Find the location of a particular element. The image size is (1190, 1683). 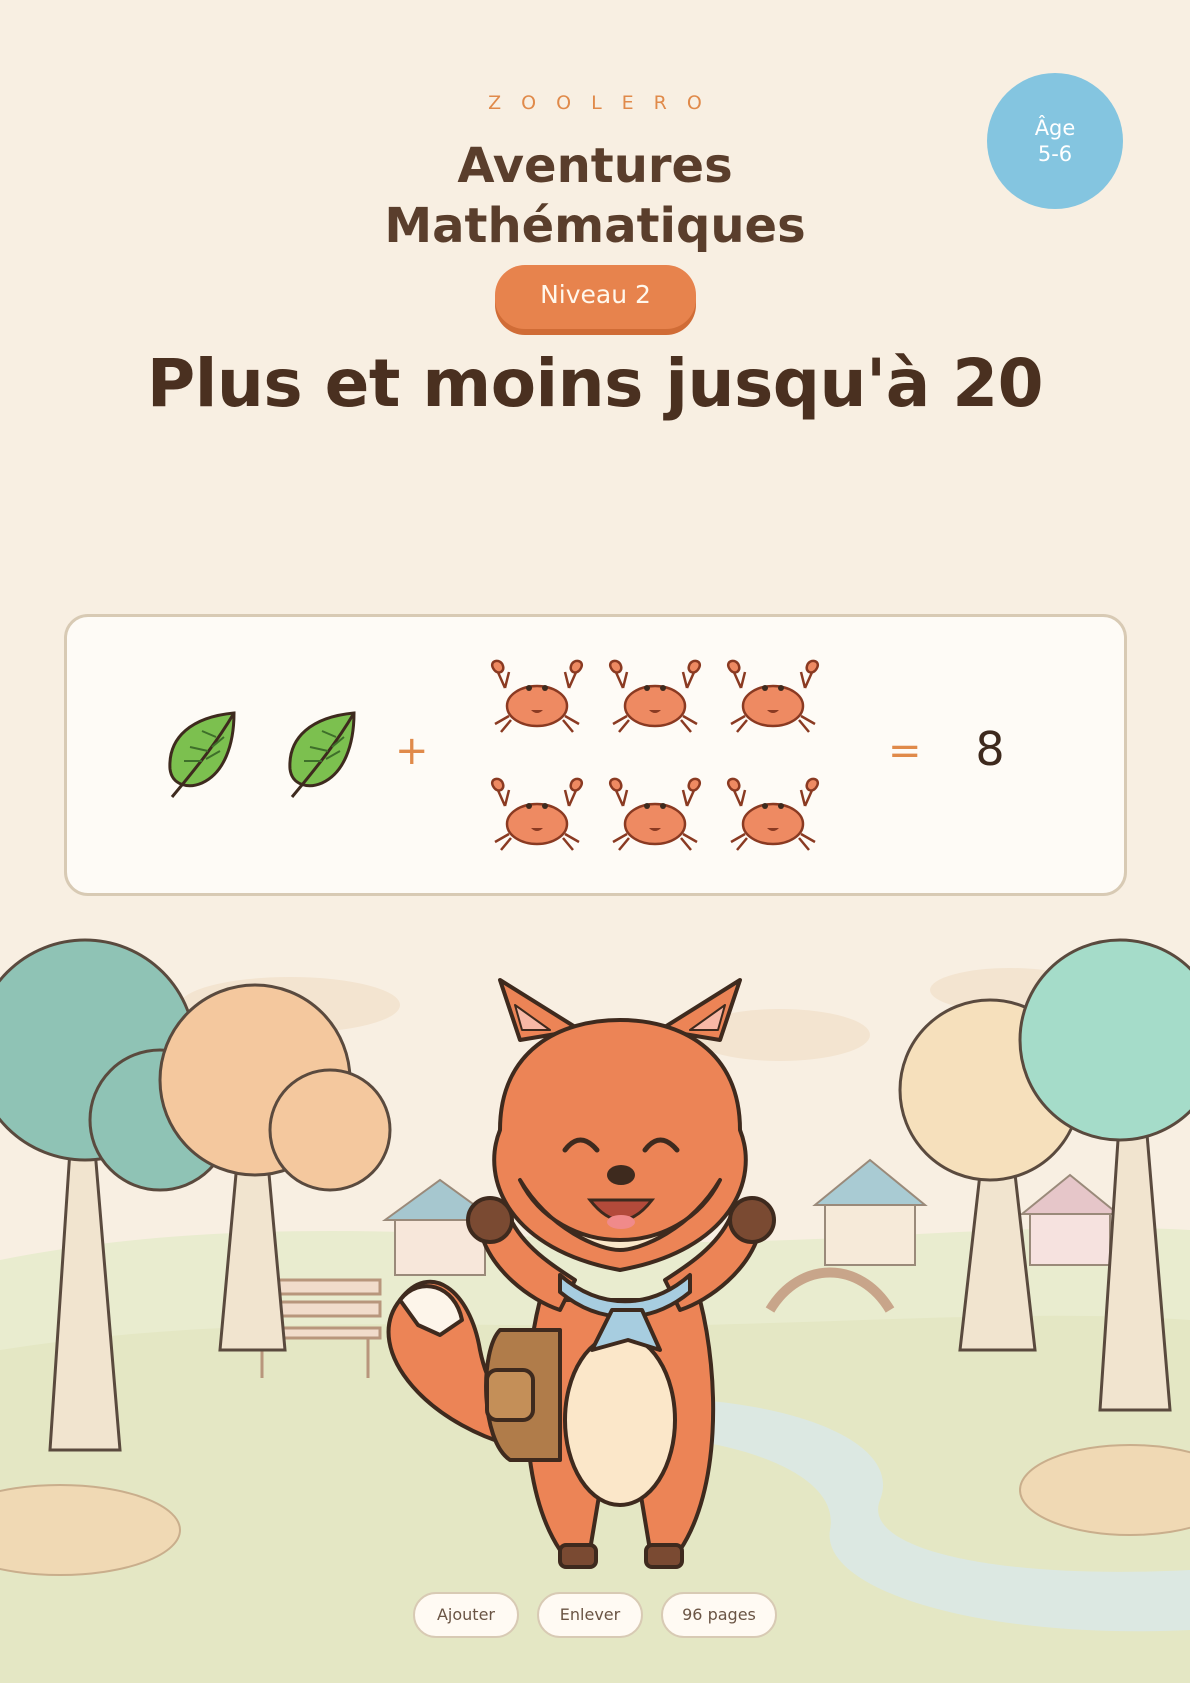

tag-chips: Ajouter Enlever 96 pages is located at coordinates (595, 1615).